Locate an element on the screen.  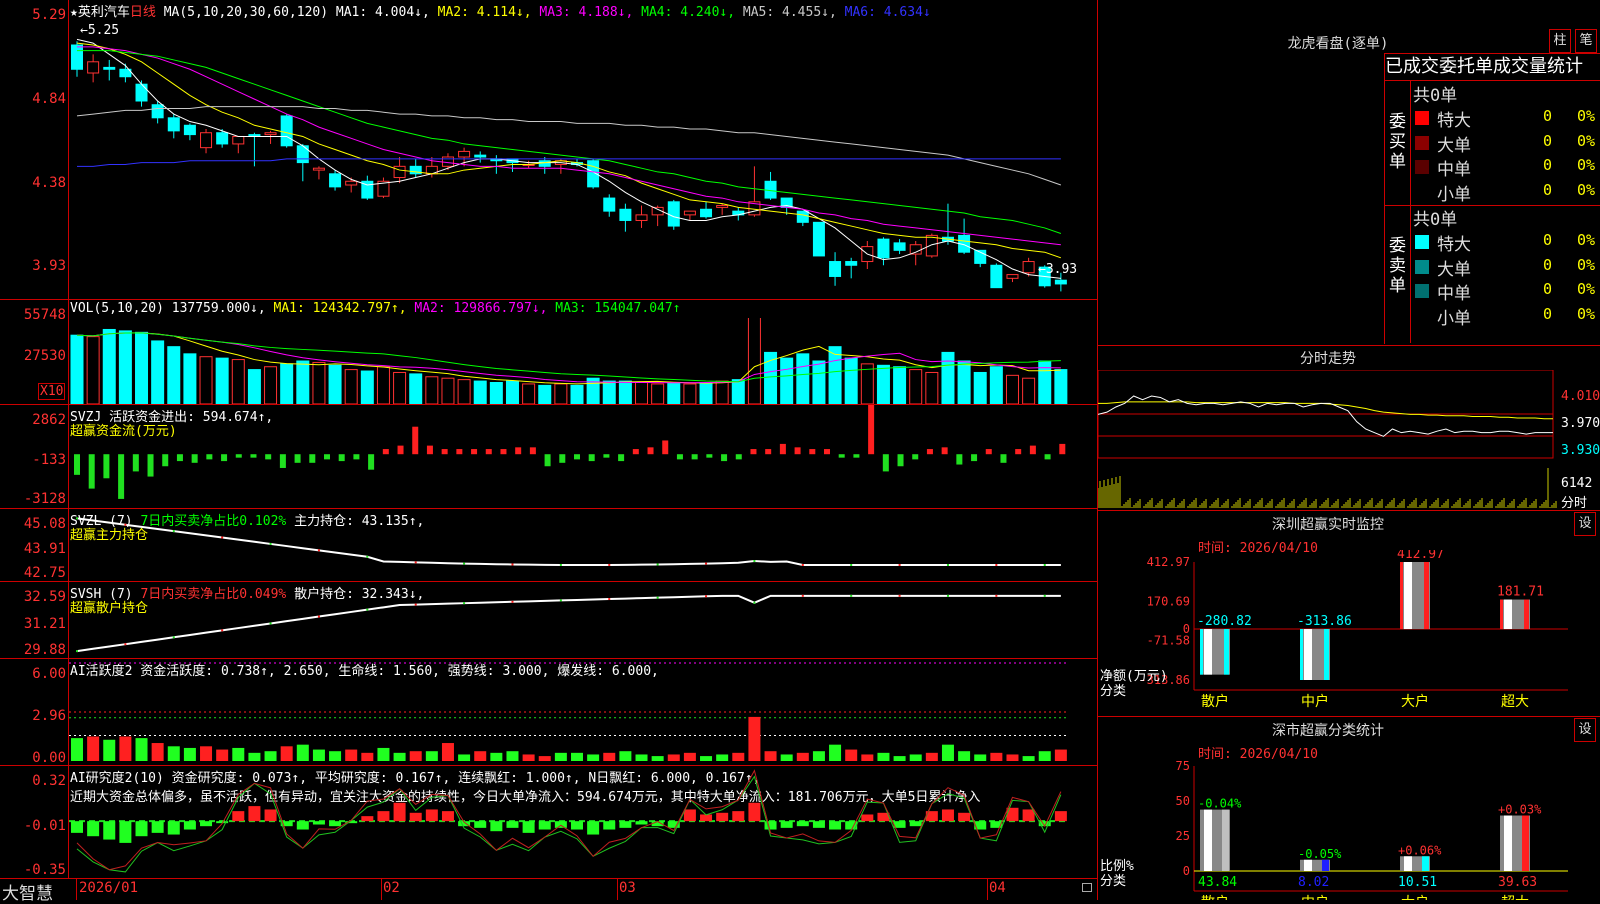
intraday-panel: 分时走势 4.010 3.970 3.930 6142 分时 is located at coordinates (1349, 428).